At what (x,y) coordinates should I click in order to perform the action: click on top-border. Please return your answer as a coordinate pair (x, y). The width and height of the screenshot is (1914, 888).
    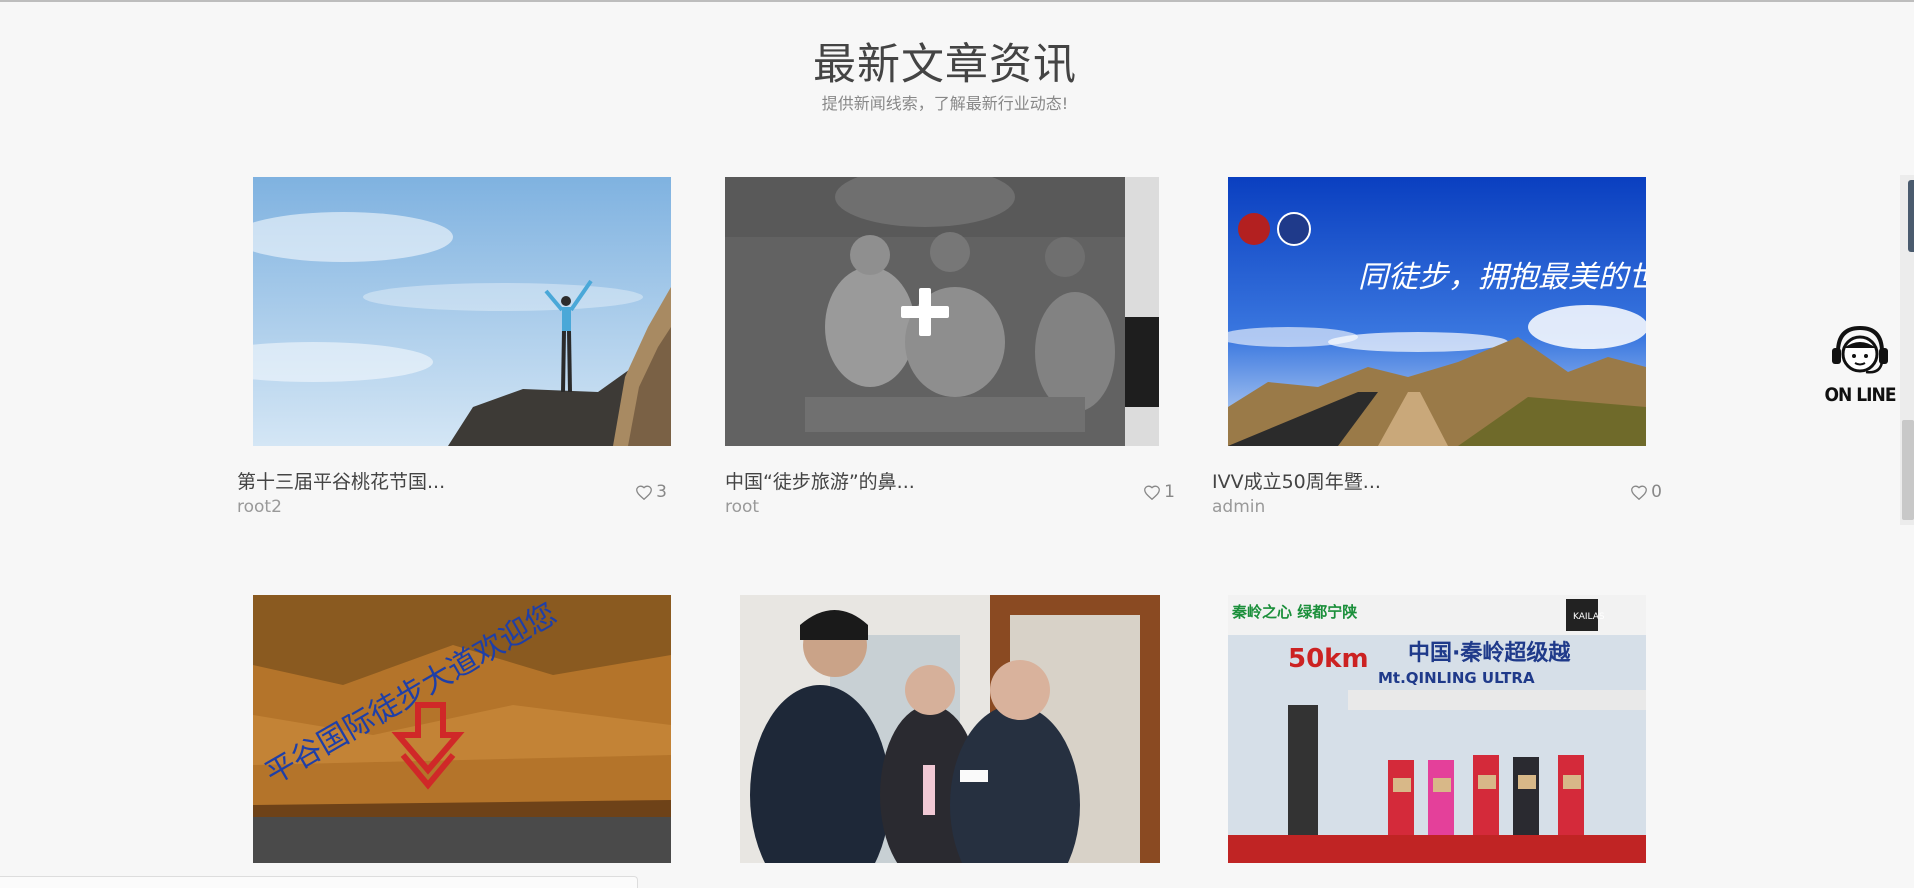
    Looking at the image, I should click on (957, 1).